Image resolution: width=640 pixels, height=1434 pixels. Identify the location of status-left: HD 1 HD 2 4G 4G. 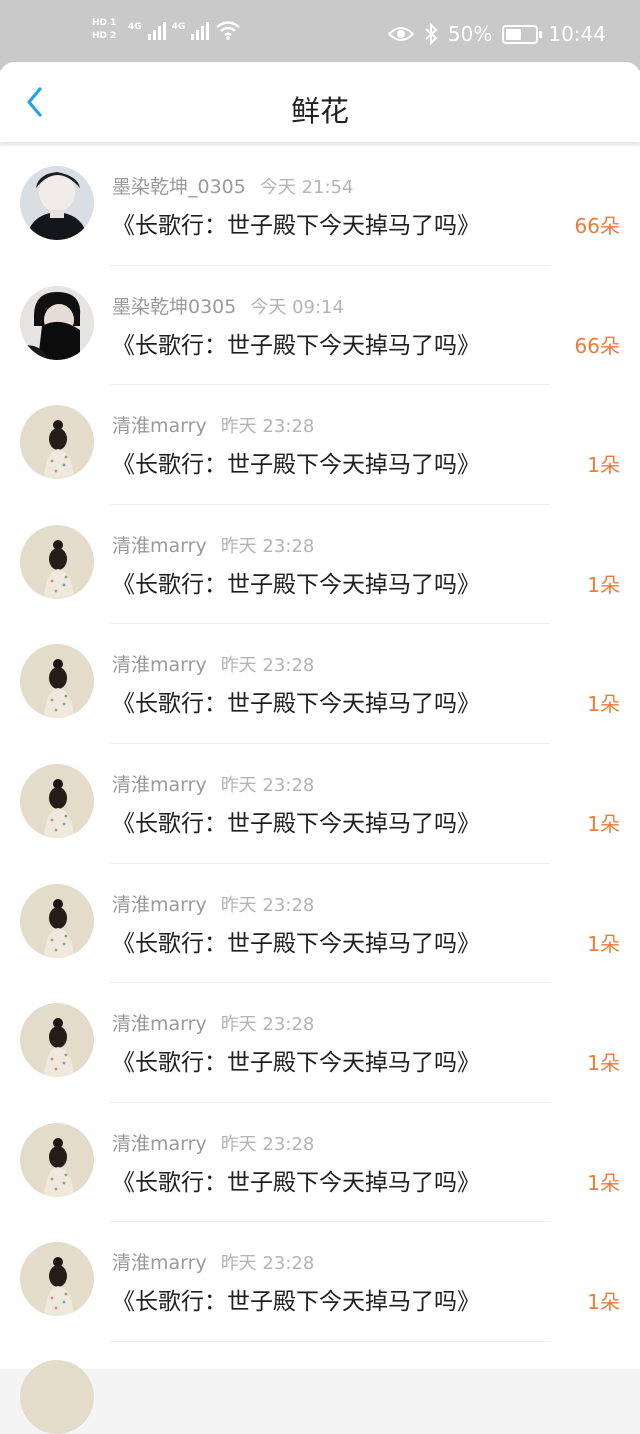
(166, 30).